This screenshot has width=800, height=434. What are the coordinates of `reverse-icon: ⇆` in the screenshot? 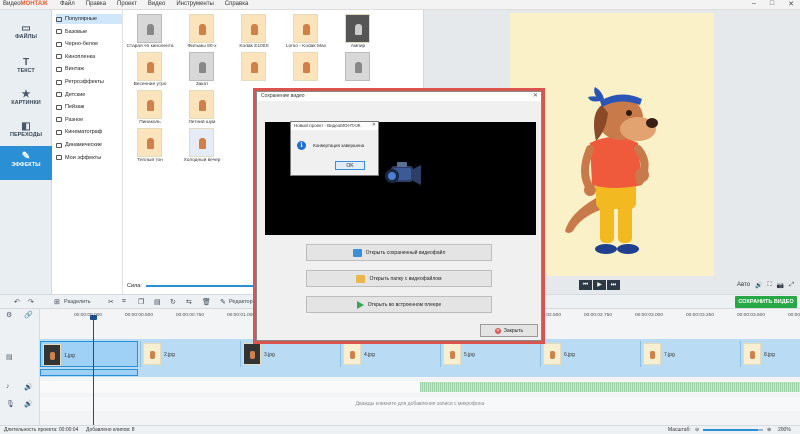 It's located at (189, 302).